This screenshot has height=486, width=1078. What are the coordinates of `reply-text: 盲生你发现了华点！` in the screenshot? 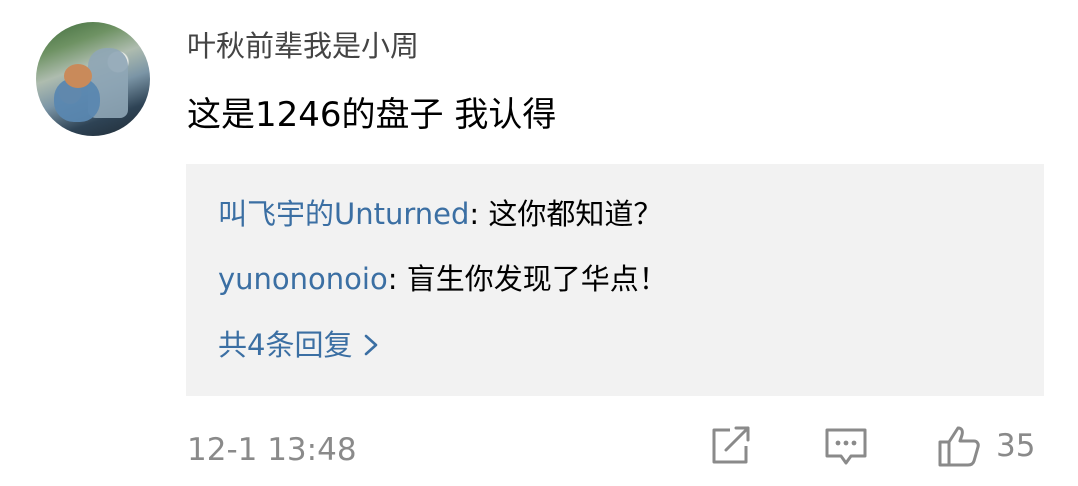 It's located at (537, 279).